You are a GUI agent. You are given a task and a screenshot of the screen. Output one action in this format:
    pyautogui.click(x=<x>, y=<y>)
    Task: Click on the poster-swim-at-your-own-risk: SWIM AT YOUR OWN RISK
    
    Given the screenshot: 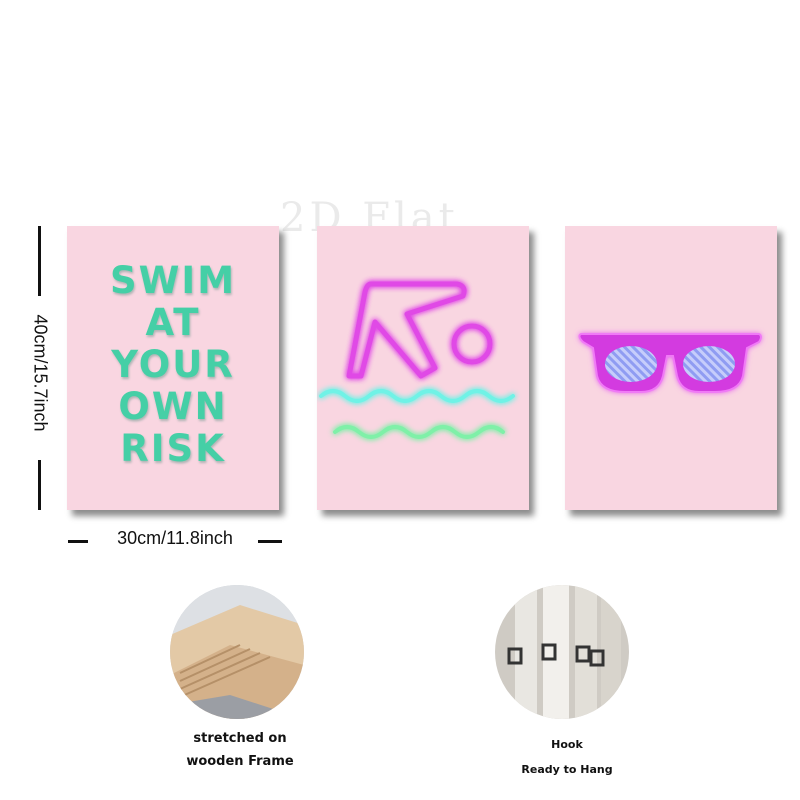 What is the action you would take?
    pyautogui.click(x=173, y=368)
    